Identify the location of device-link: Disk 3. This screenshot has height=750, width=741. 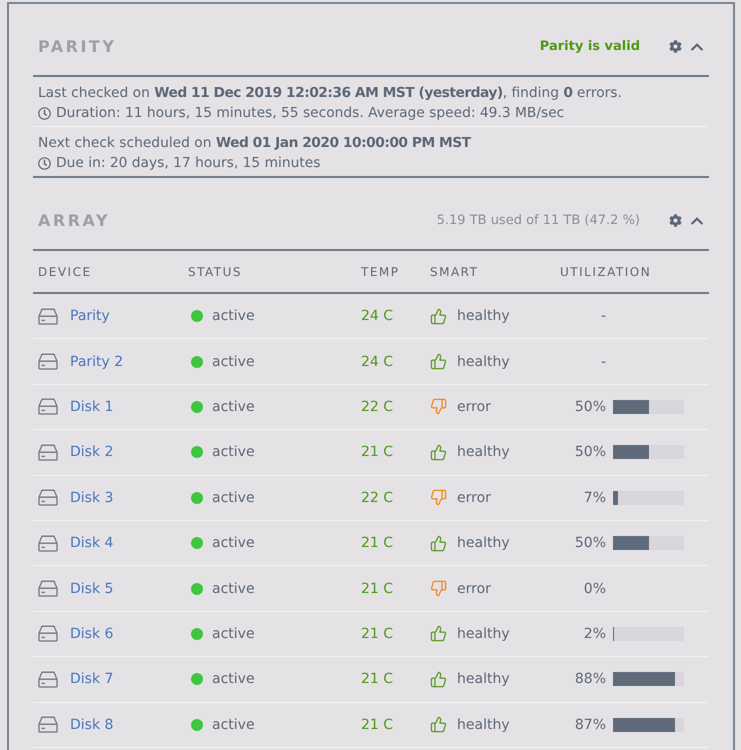
(92, 498).